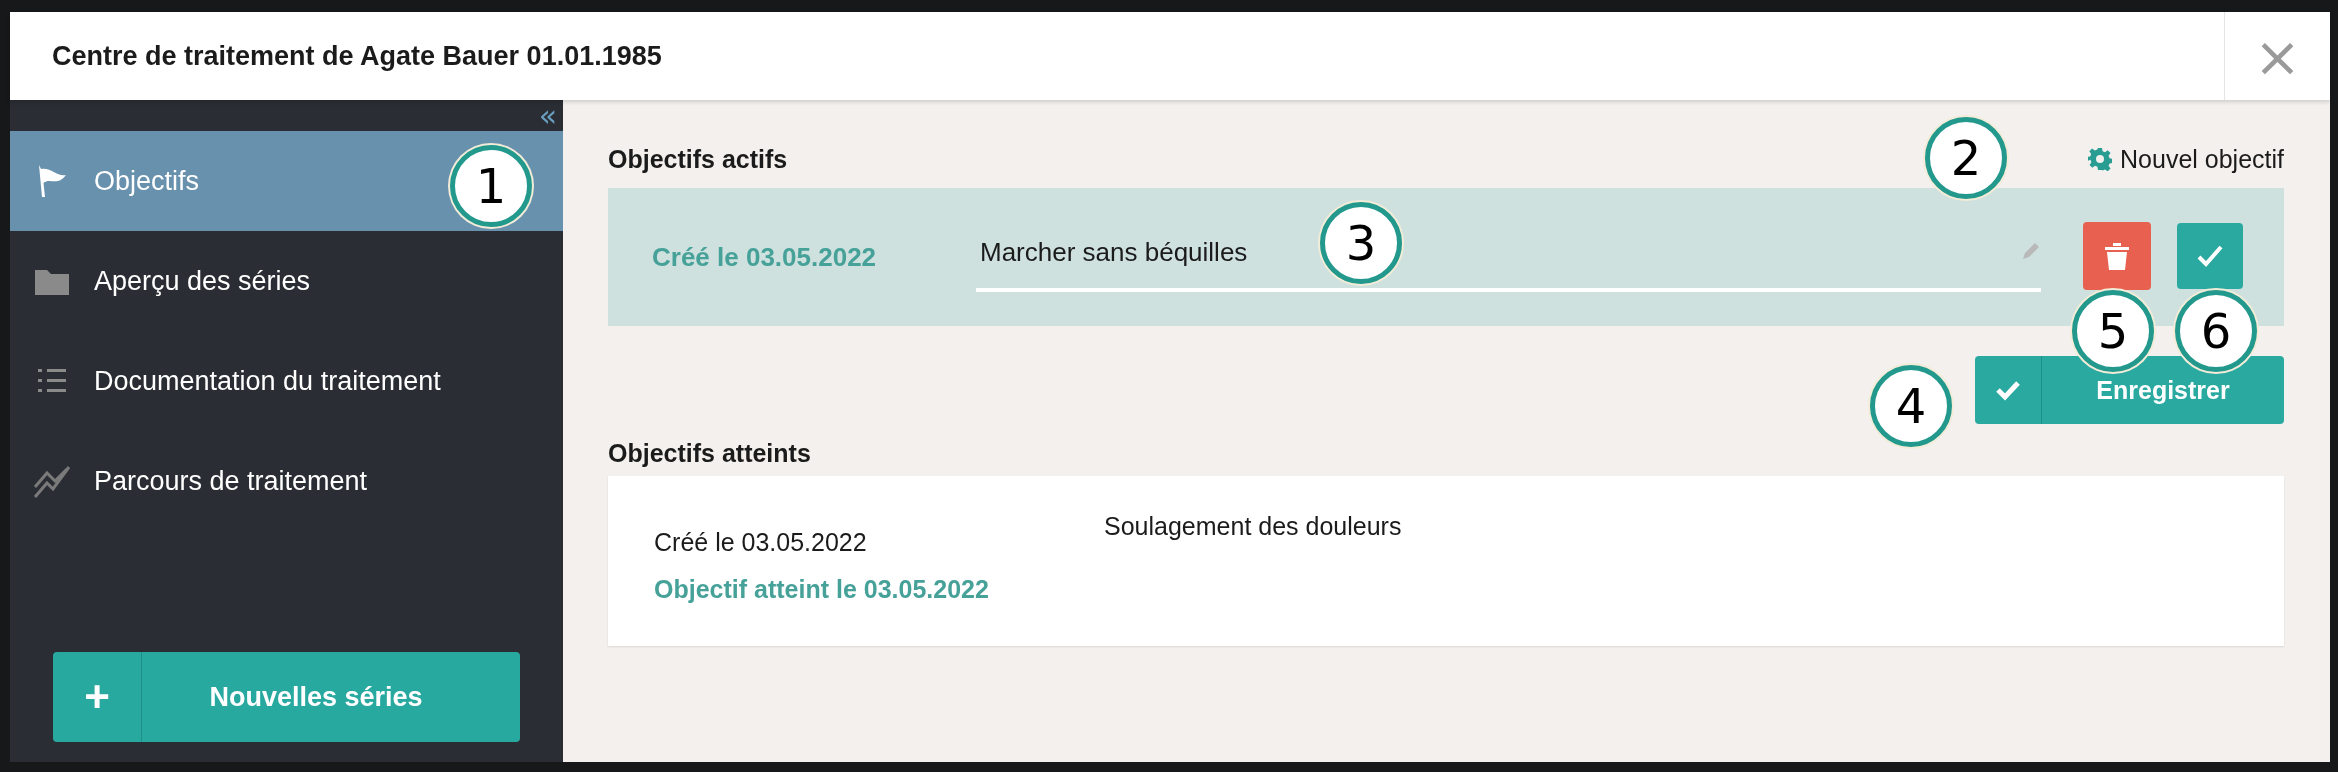  Describe the element at coordinates (2100, 159) in the screenshot. I see `gear-icon` at that location.